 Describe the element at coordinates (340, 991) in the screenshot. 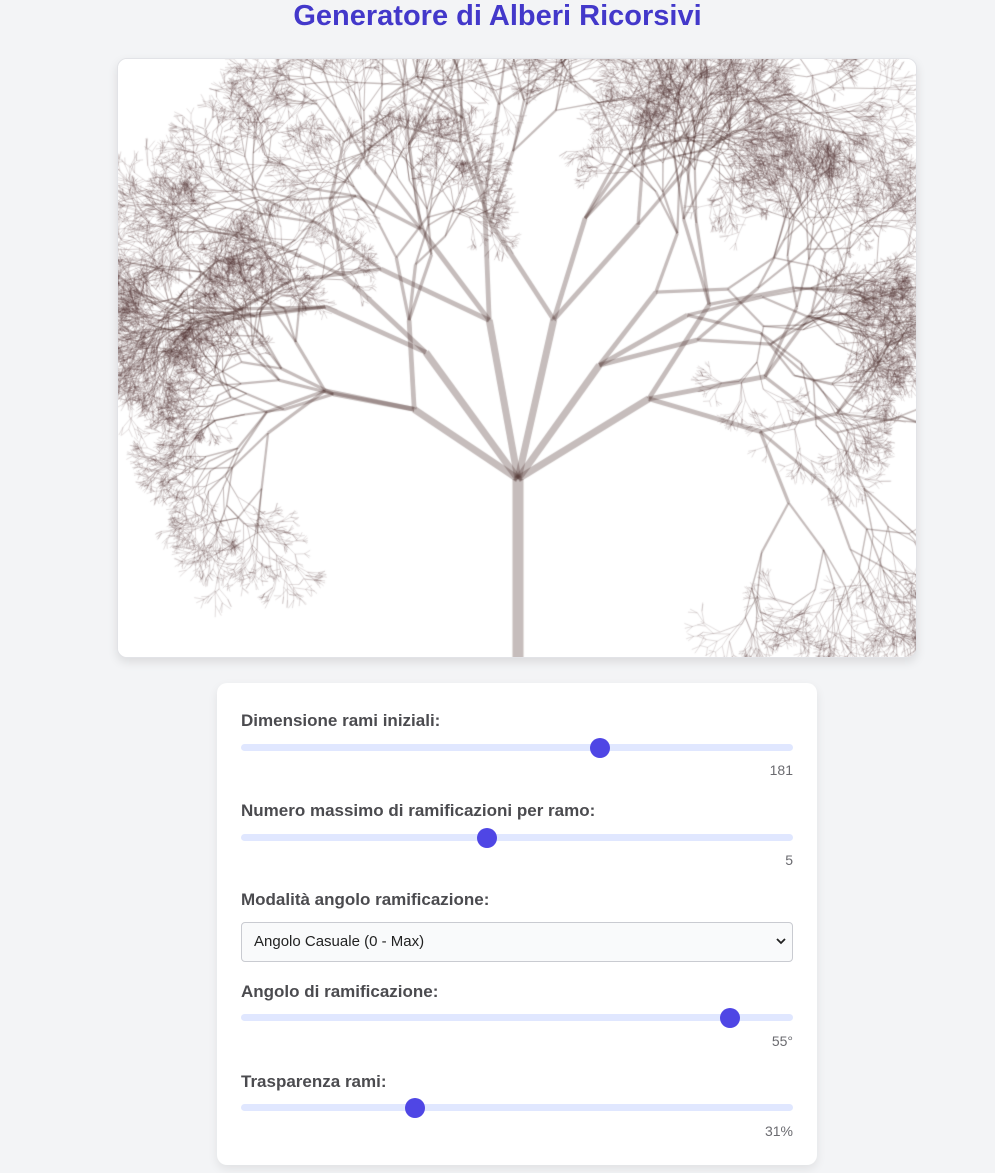

I see `branch-angle-label: Angolo di ramificazione:` at that location.